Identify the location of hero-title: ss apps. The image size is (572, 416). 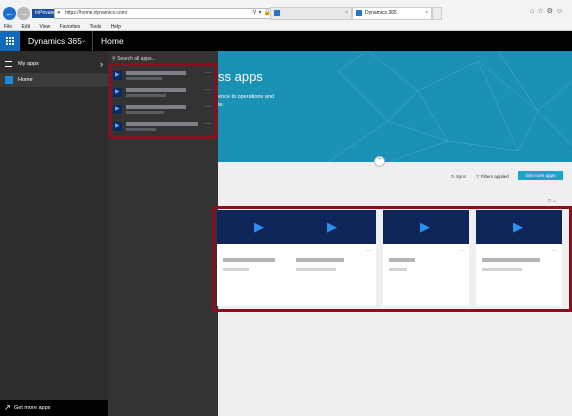
(240, 76).